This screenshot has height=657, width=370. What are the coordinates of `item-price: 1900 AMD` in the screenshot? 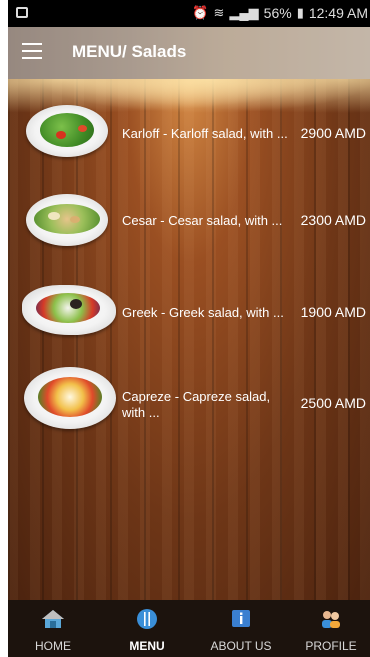 It's located at (333, 312).